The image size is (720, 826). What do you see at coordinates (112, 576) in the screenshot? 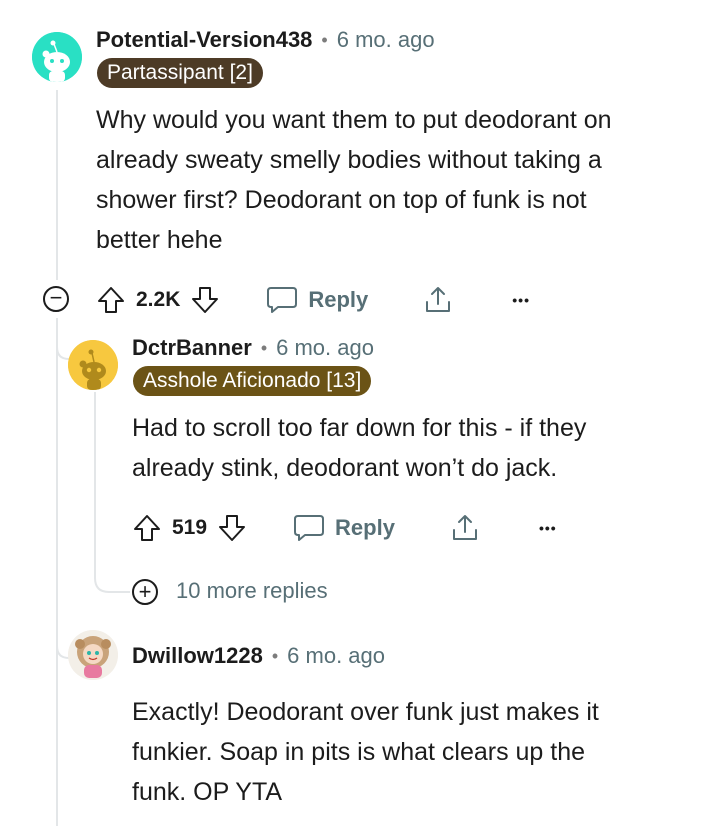
I see `thread-connector-more-replies` at bounding box center [112, 576].